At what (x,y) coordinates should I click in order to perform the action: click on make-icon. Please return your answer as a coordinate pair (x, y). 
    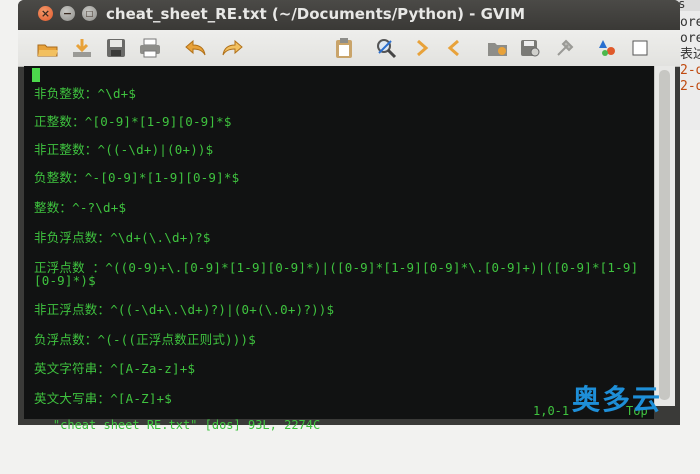
    Looking at the image, I should click on (565, 47).